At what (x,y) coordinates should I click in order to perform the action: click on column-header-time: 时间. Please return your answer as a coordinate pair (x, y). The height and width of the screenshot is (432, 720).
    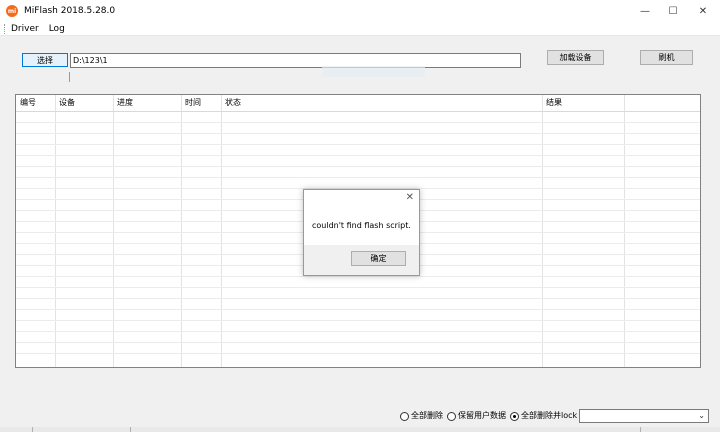
    Looking at the image, I should click on (191, 103).